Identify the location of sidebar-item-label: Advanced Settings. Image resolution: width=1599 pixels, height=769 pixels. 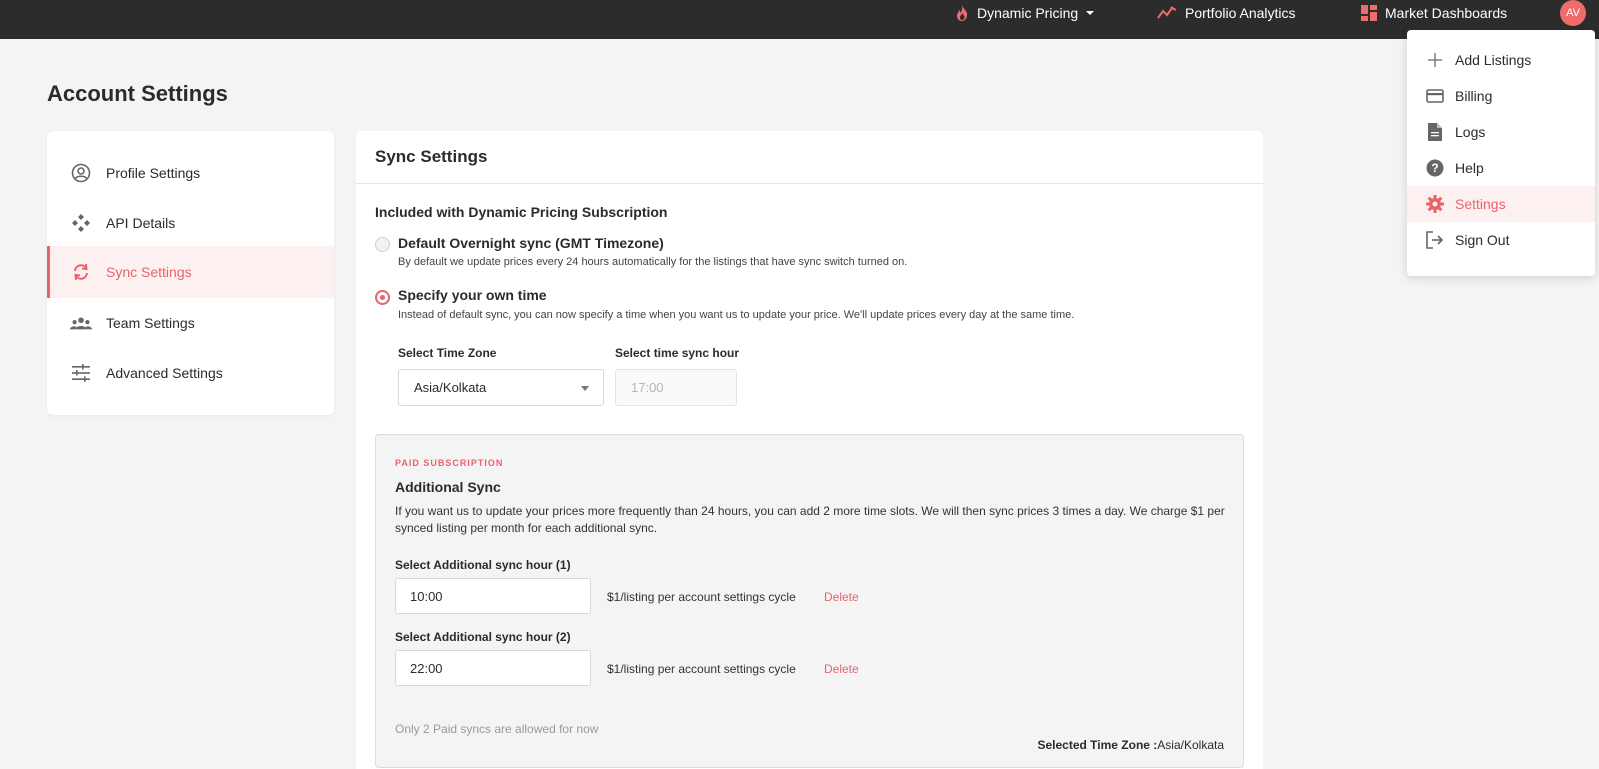
(164, 373).